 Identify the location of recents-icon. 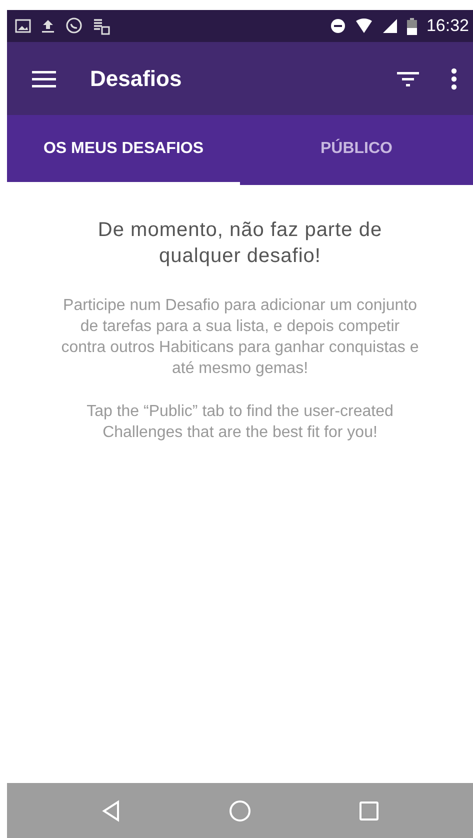
(369, 810).